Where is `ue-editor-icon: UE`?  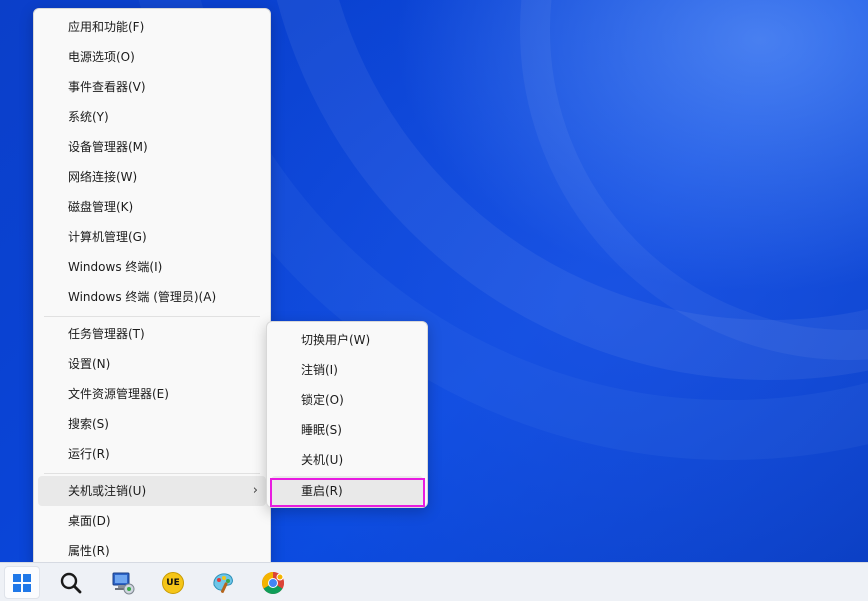
ue-editor-icon: UE is located at coordinates (173, 582).